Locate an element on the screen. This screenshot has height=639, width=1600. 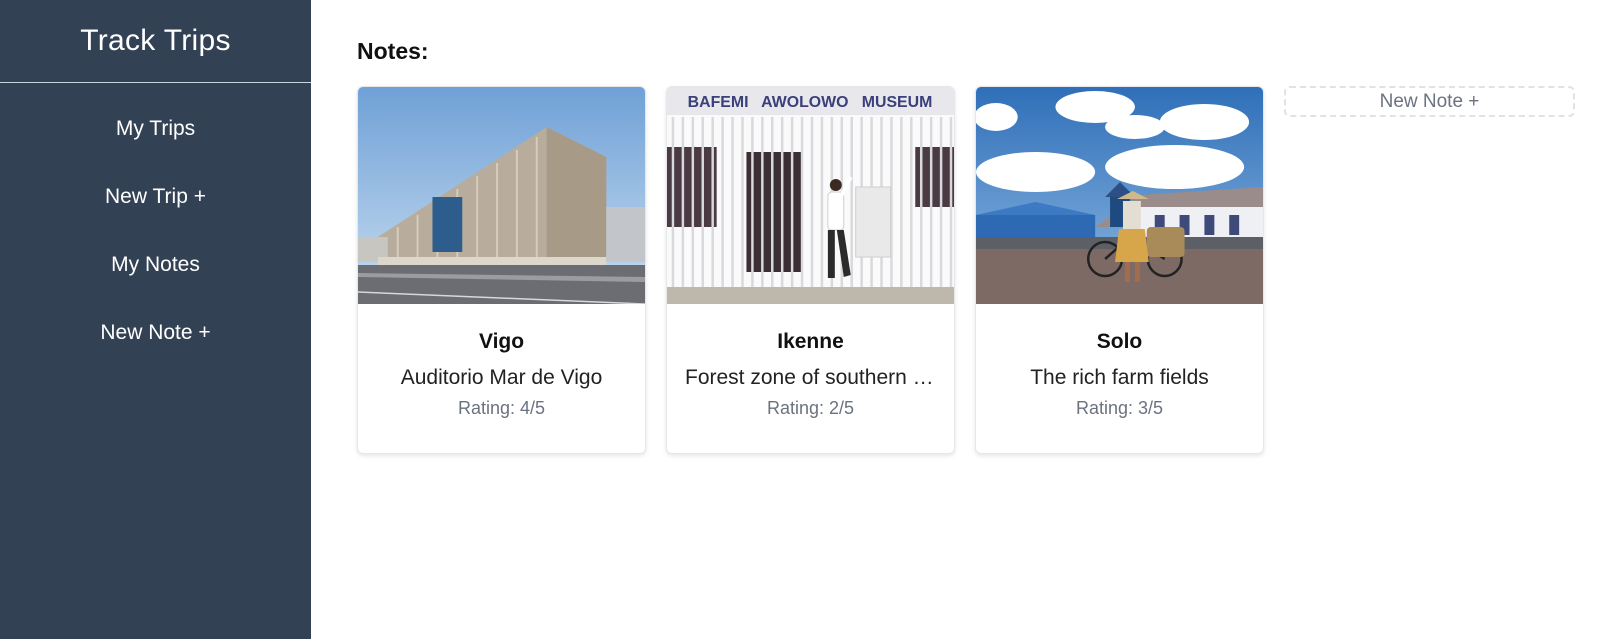
sidebar-nav: My Trips New Trip + My Notes New Note + is located at coordinates (155, 225).